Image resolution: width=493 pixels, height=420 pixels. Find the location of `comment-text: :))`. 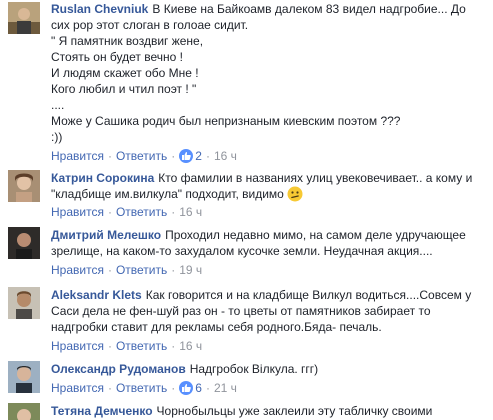

comment-text: :)) is located at coordinates (57, 137).